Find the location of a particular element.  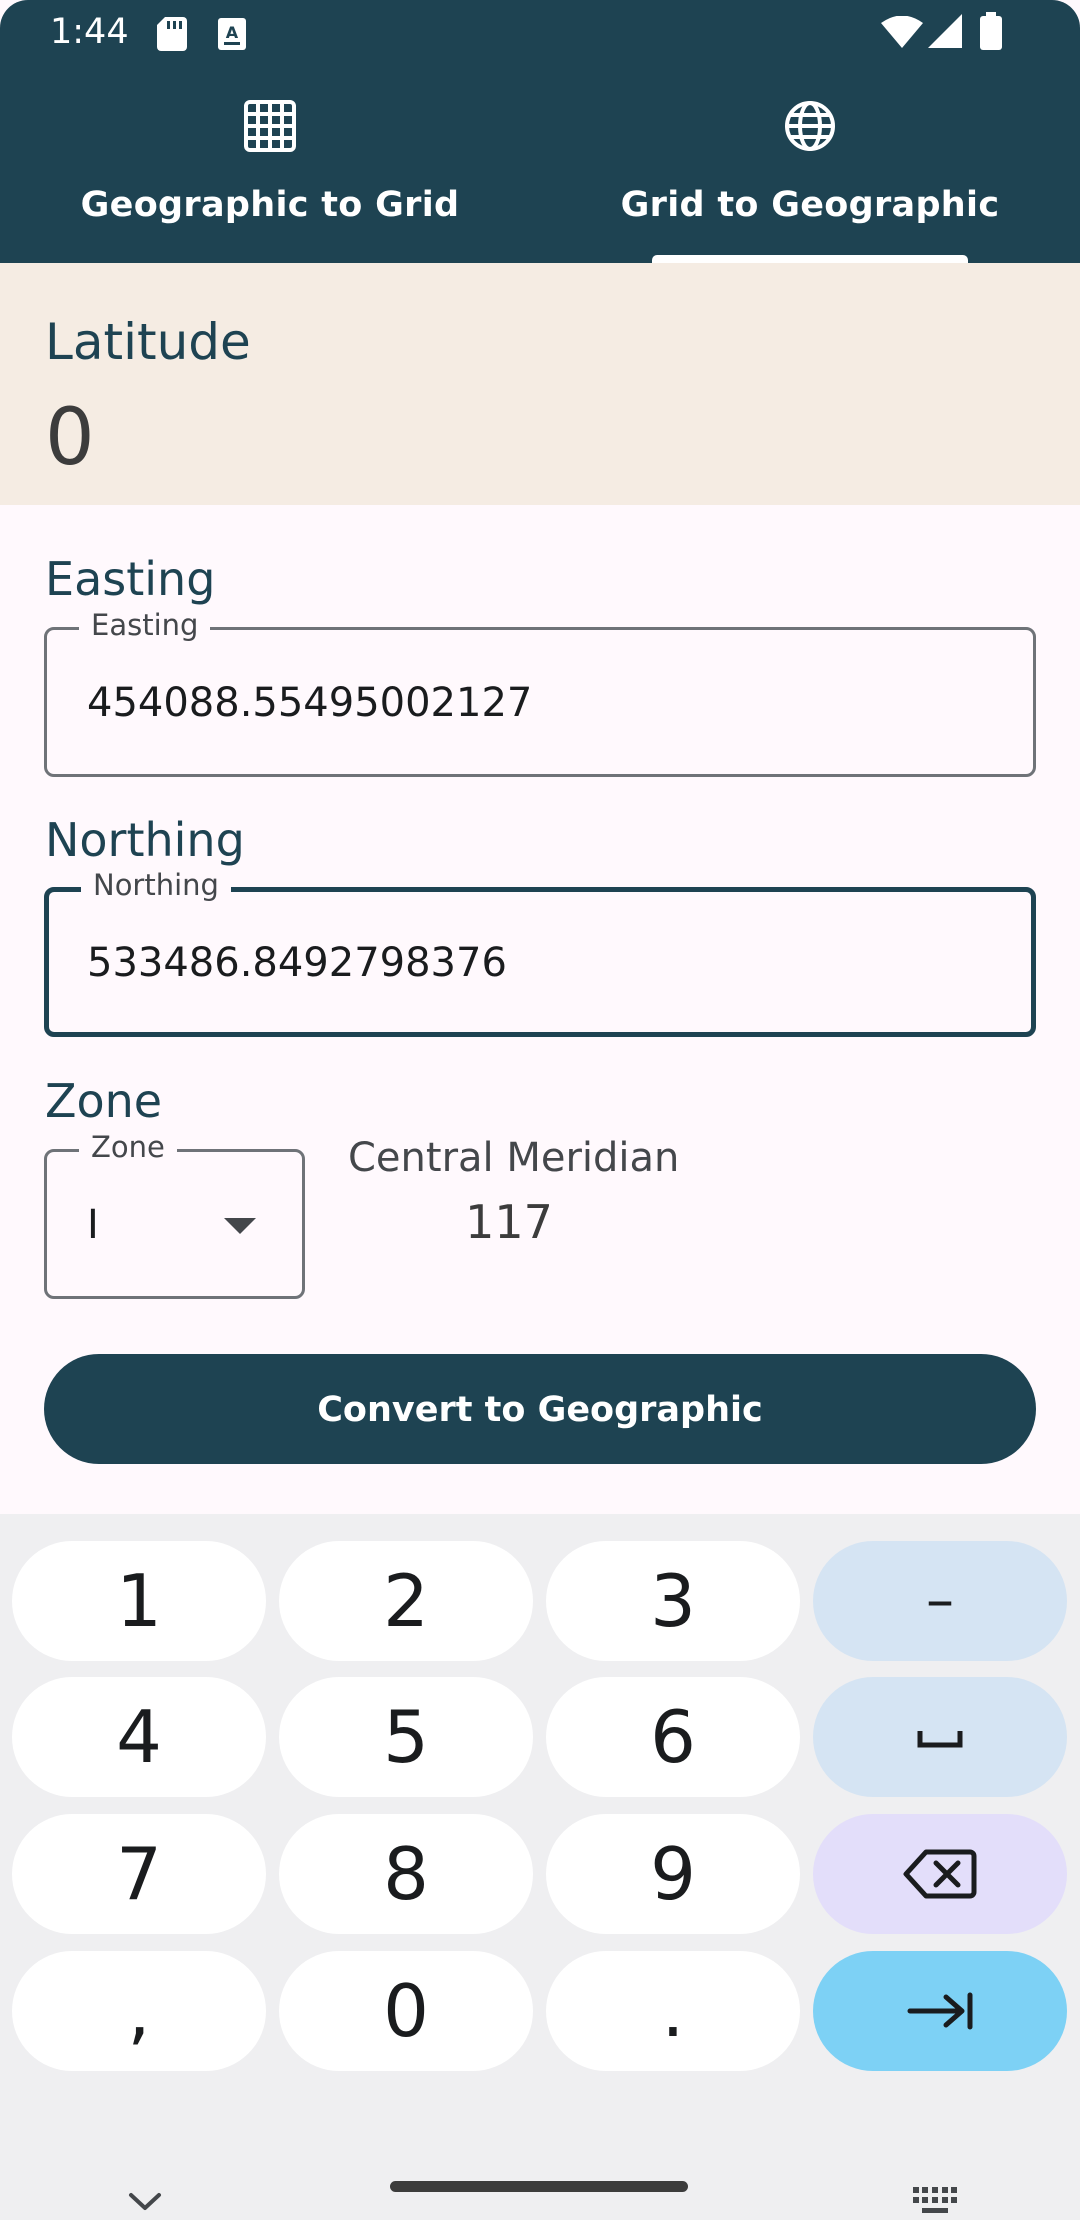

central-meridian-value: 117 is located at coordinates (509, 1222).